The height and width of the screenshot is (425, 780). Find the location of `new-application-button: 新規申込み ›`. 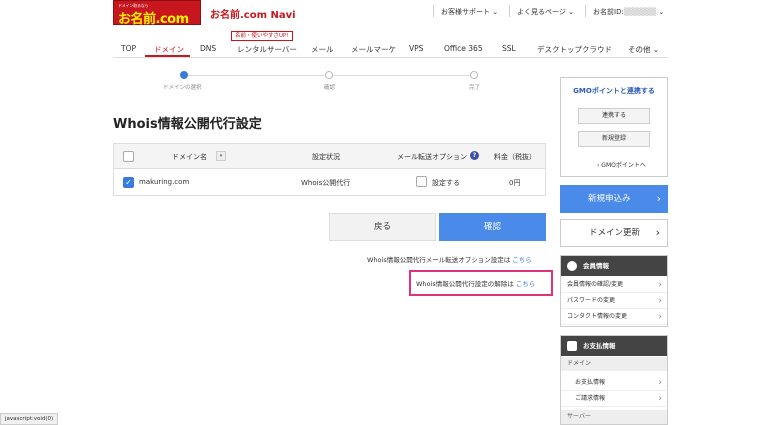

new-application-button: 新規申込み › is located at coordinates (614, 199).